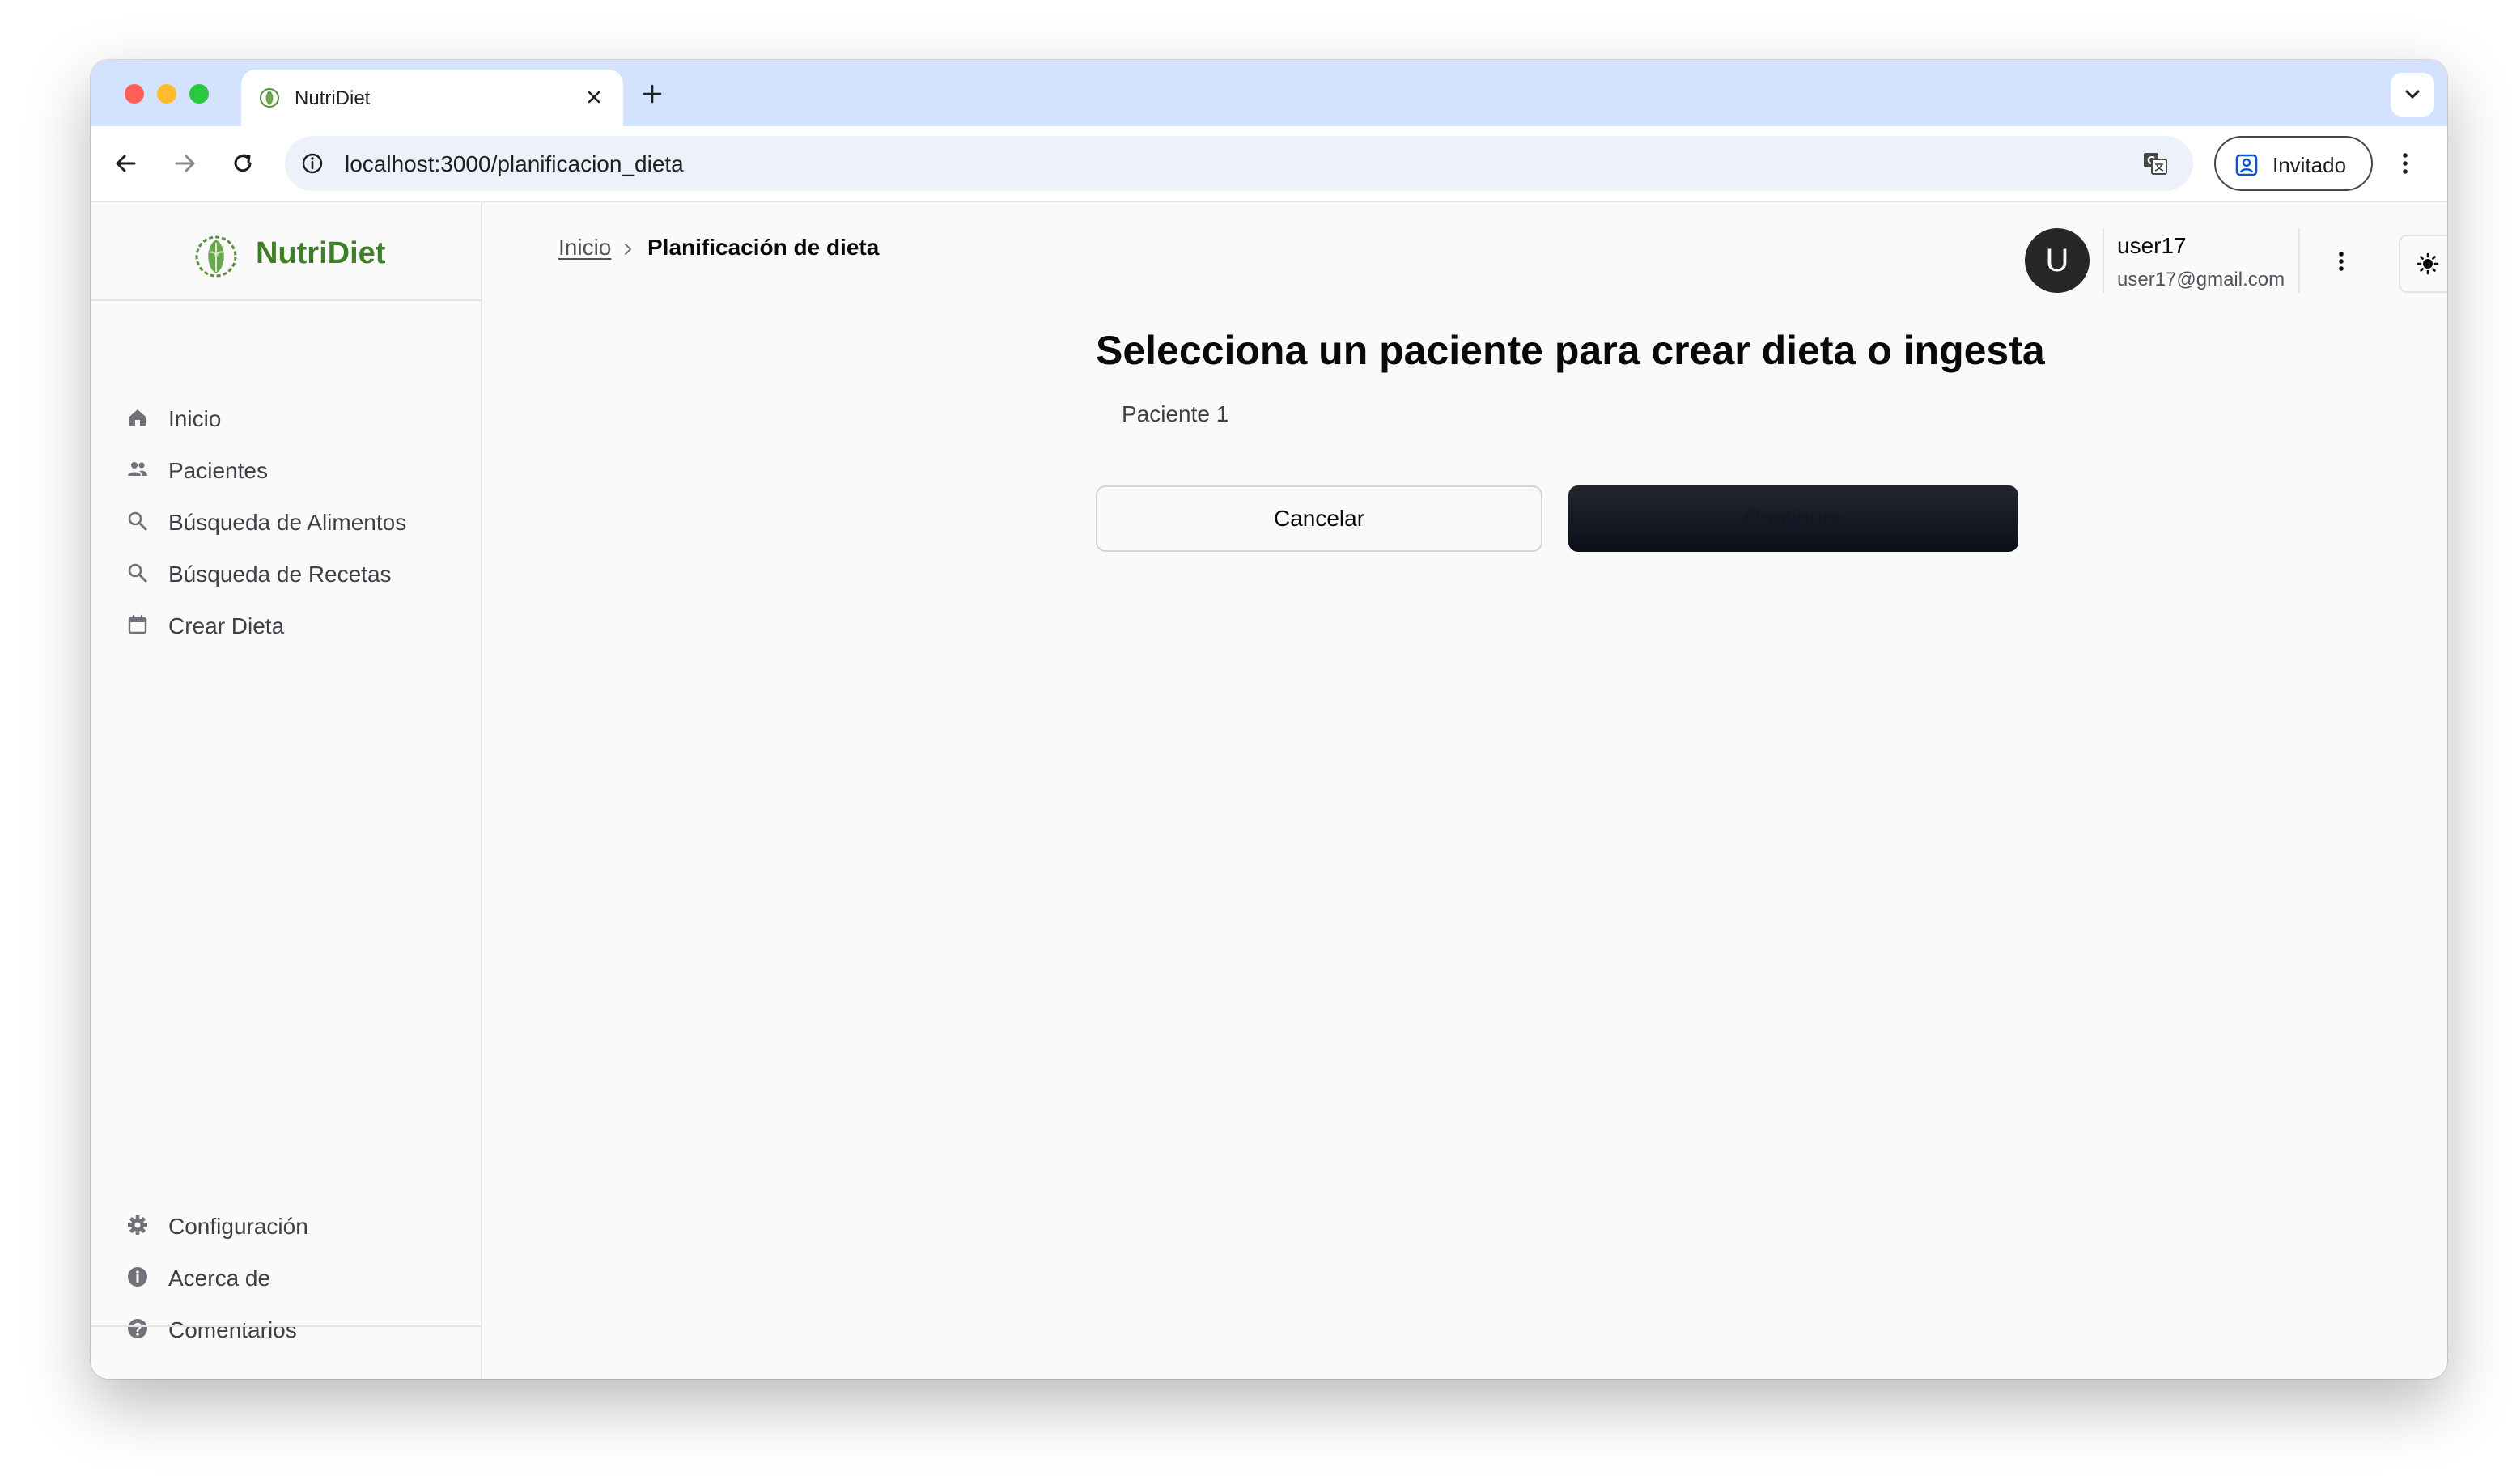  Describe the element at coordinates (2246, 165) in the screenshot. I see `profile-icon` at that location.